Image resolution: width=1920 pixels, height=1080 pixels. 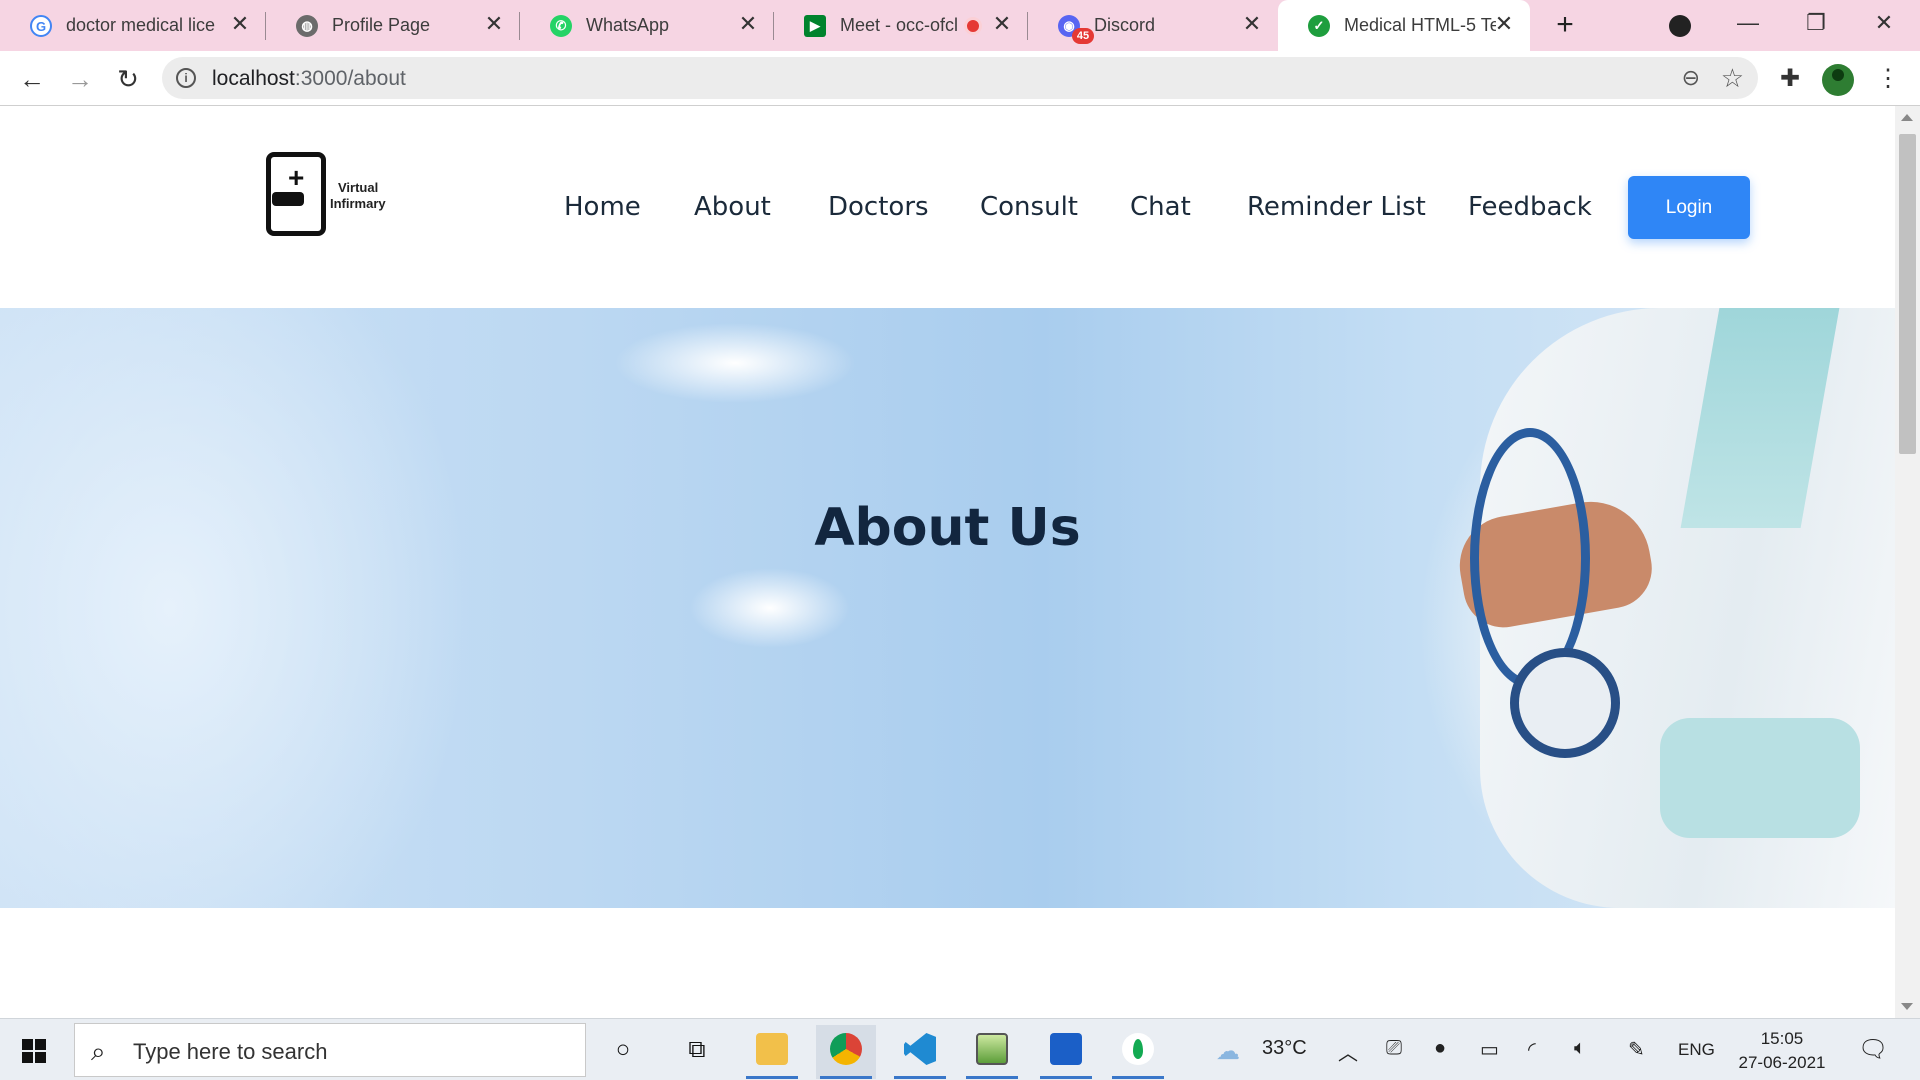 What do you see at coordinates (1440, 1048) in the screenshot?
I see `microphone-icon: ●` at bounding box center [1440, 1048].